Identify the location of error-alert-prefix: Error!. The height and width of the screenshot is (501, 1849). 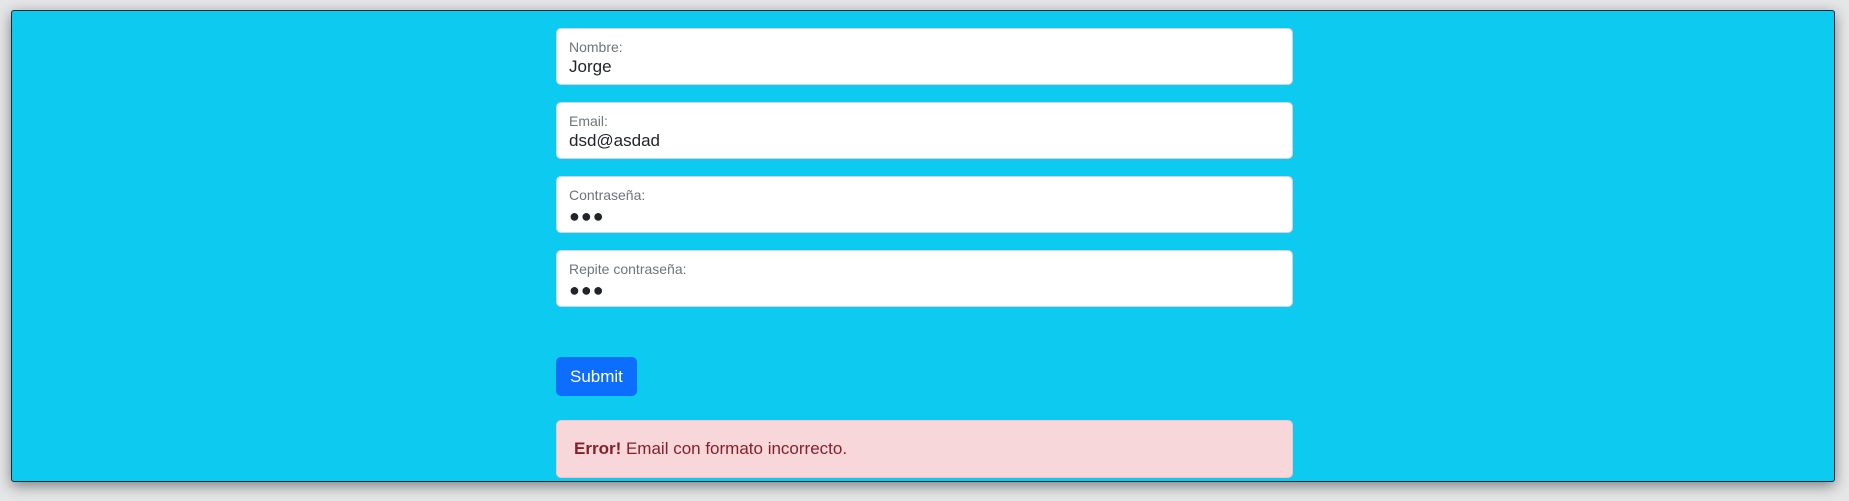
(598, 448).